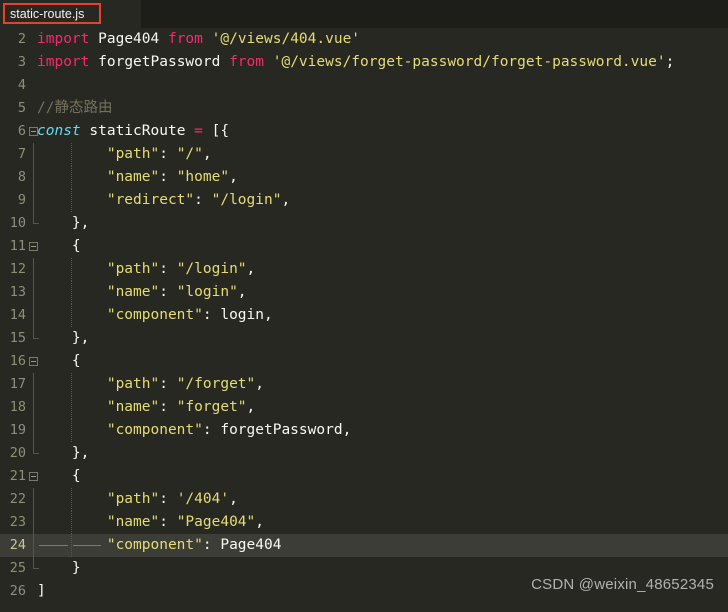  What do you see at coordinates (364, 522) in the screenshot?
I see `code-line: 23 "name": "Page404",` at bounding box center [364, 522].